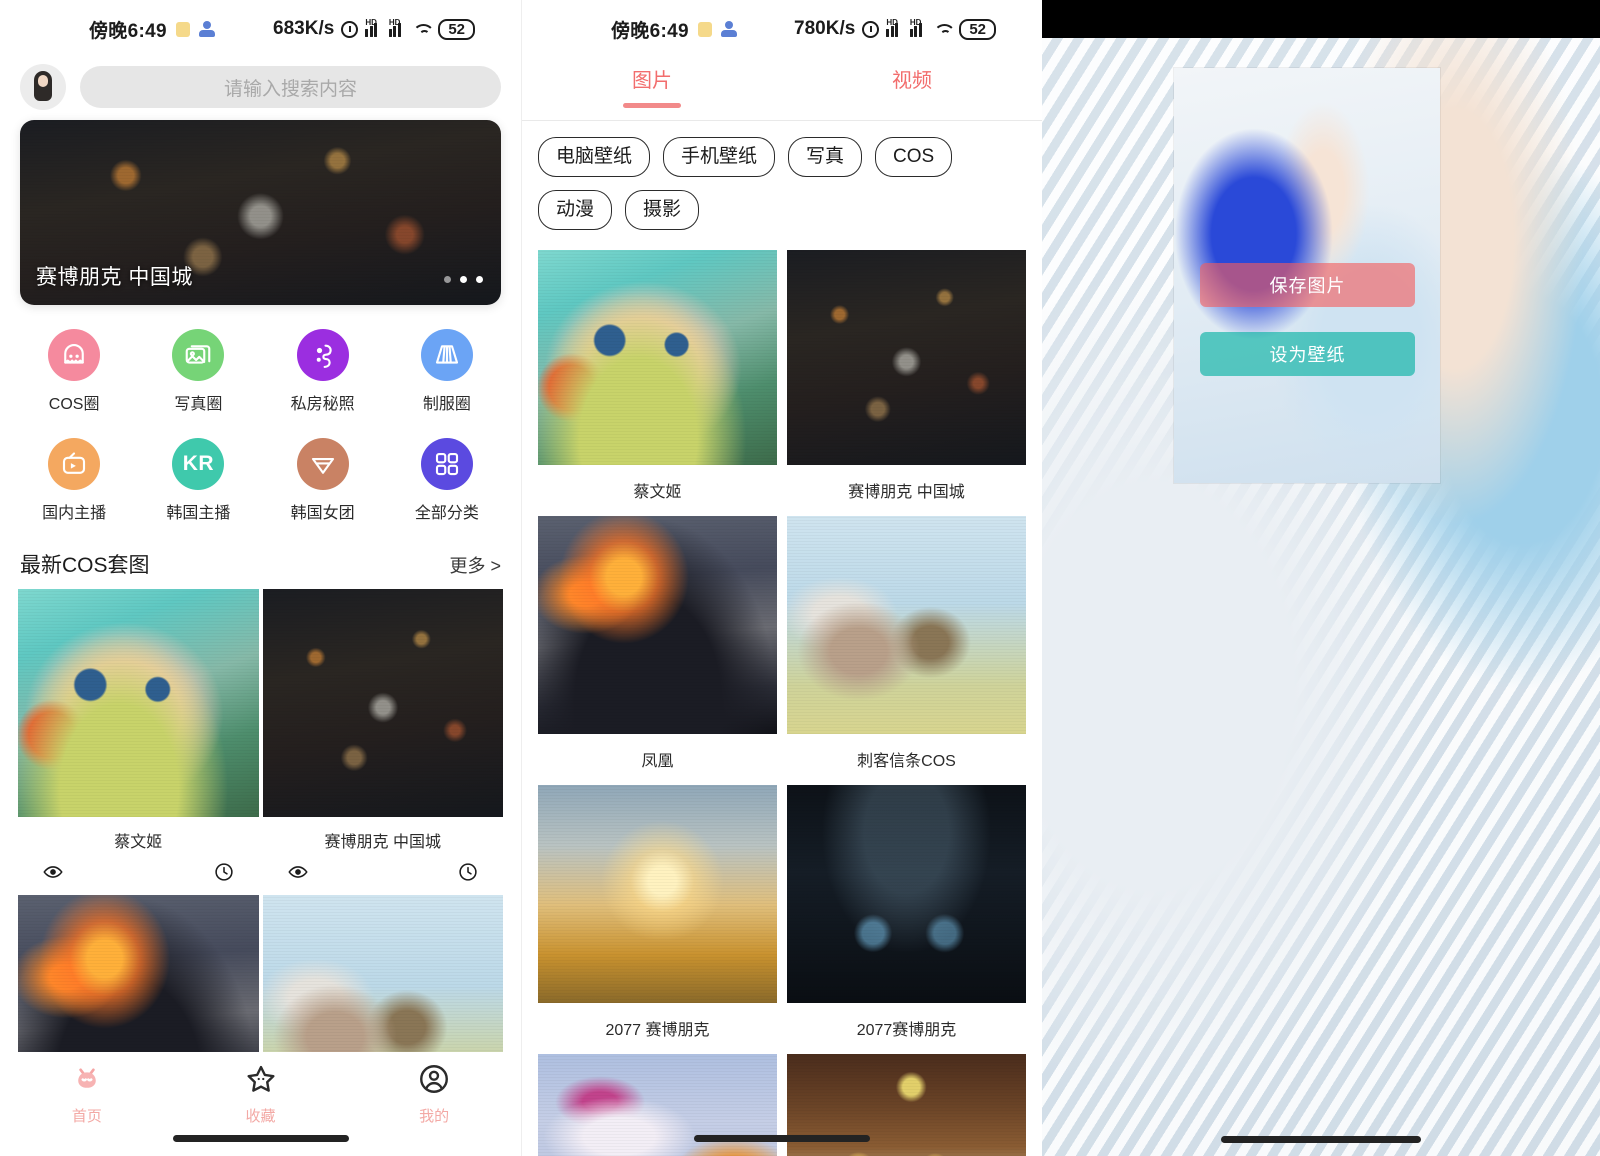 Image resolution: width=1600 pixels, height=1156 pixels. I want to click on tab-2: 收藏, so click(261, 1094).